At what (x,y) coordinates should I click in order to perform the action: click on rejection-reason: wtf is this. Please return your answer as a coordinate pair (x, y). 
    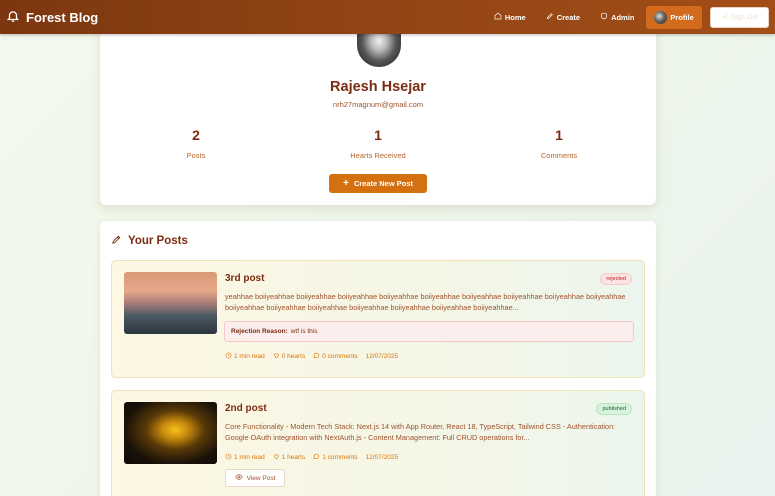
    Looking at the image, I should click on (304, 331).